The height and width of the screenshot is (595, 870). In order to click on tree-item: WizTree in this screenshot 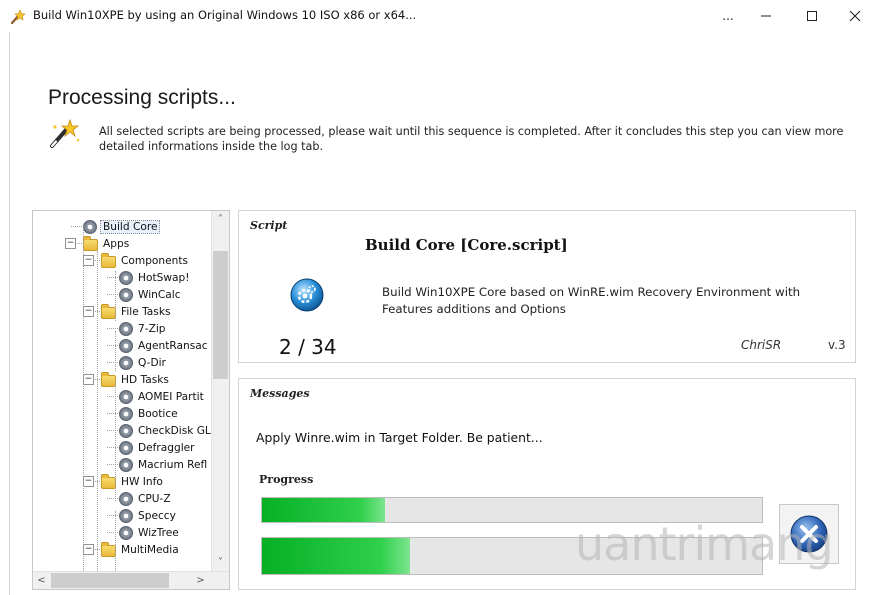, I will do `click(150, 532)`.